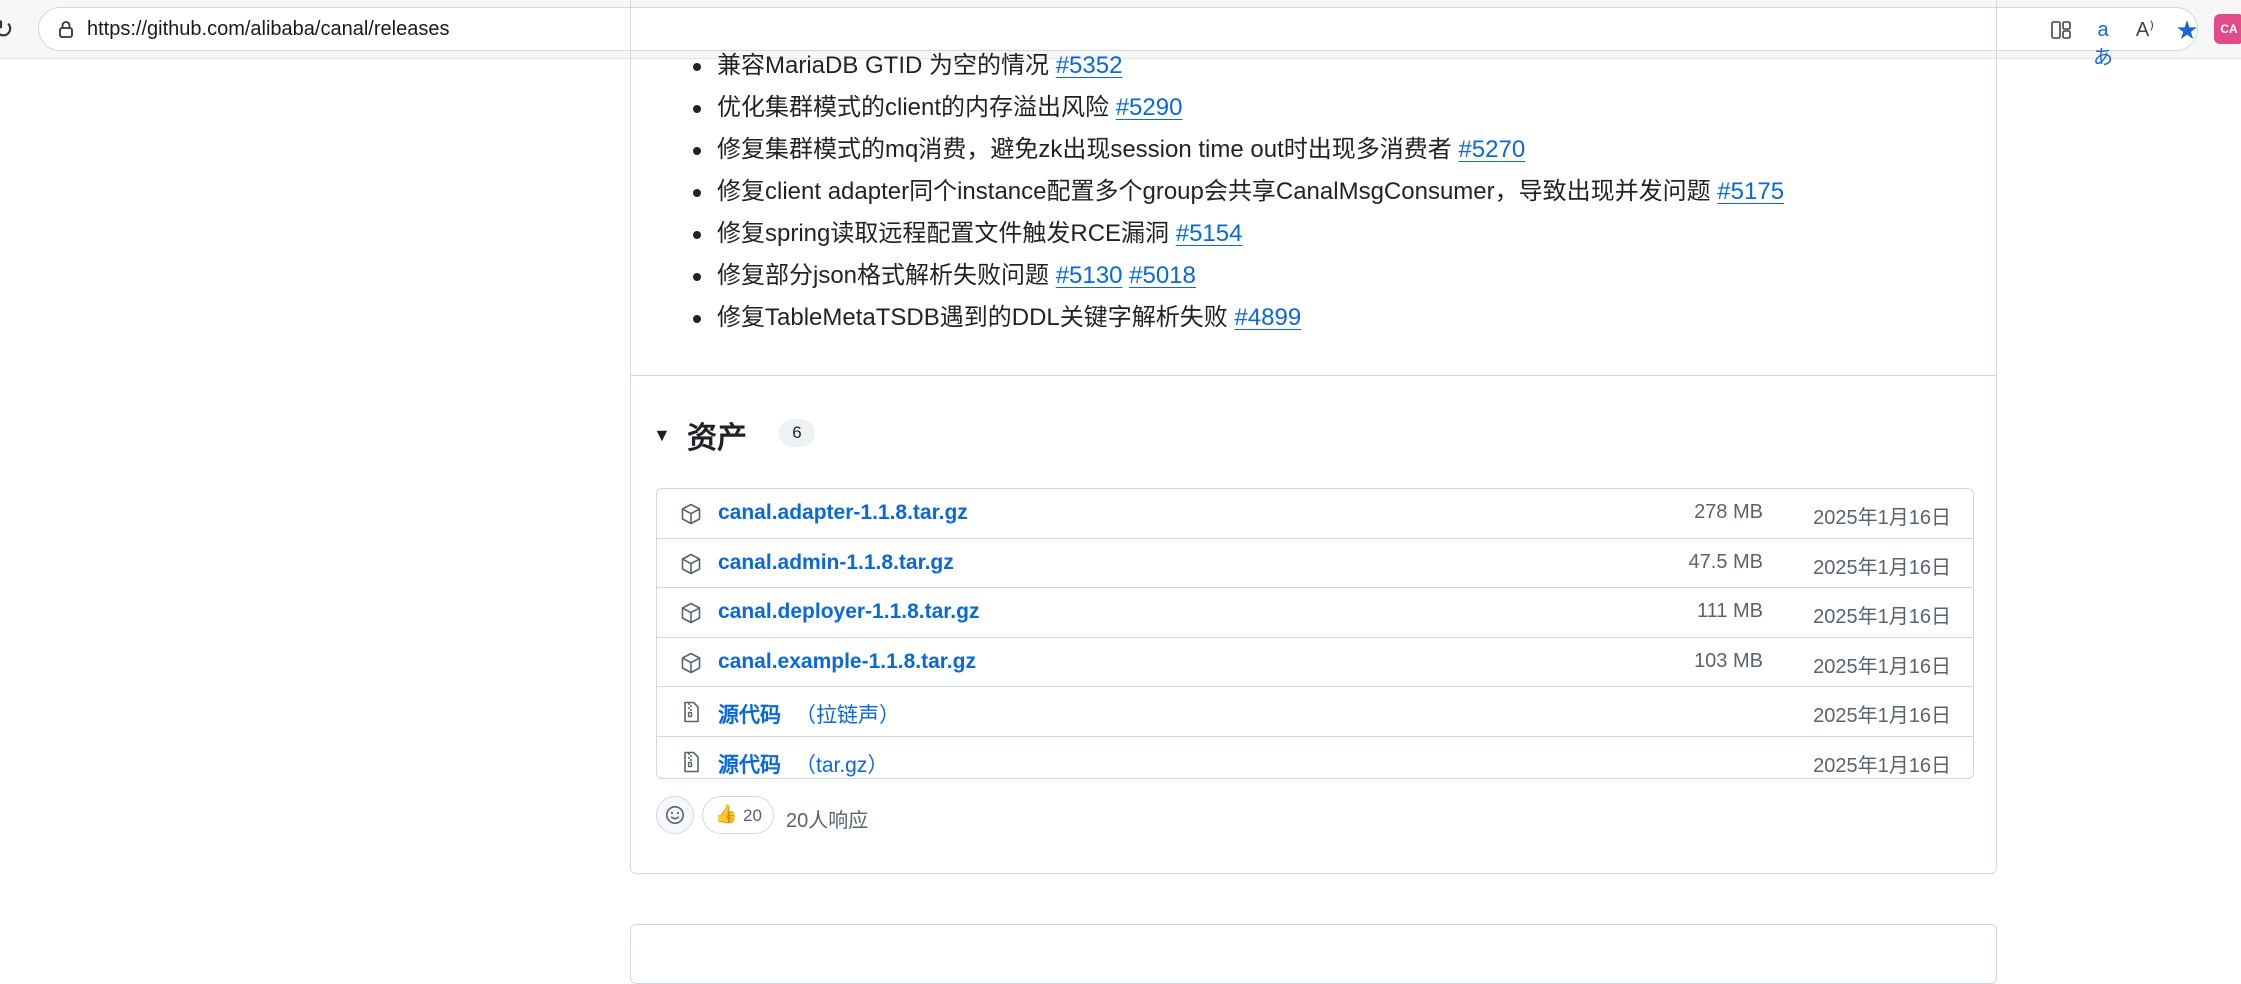  Describe the element at coordinates (1162, 275) in the screenshot. I see `issue-link: #5018` at that location.